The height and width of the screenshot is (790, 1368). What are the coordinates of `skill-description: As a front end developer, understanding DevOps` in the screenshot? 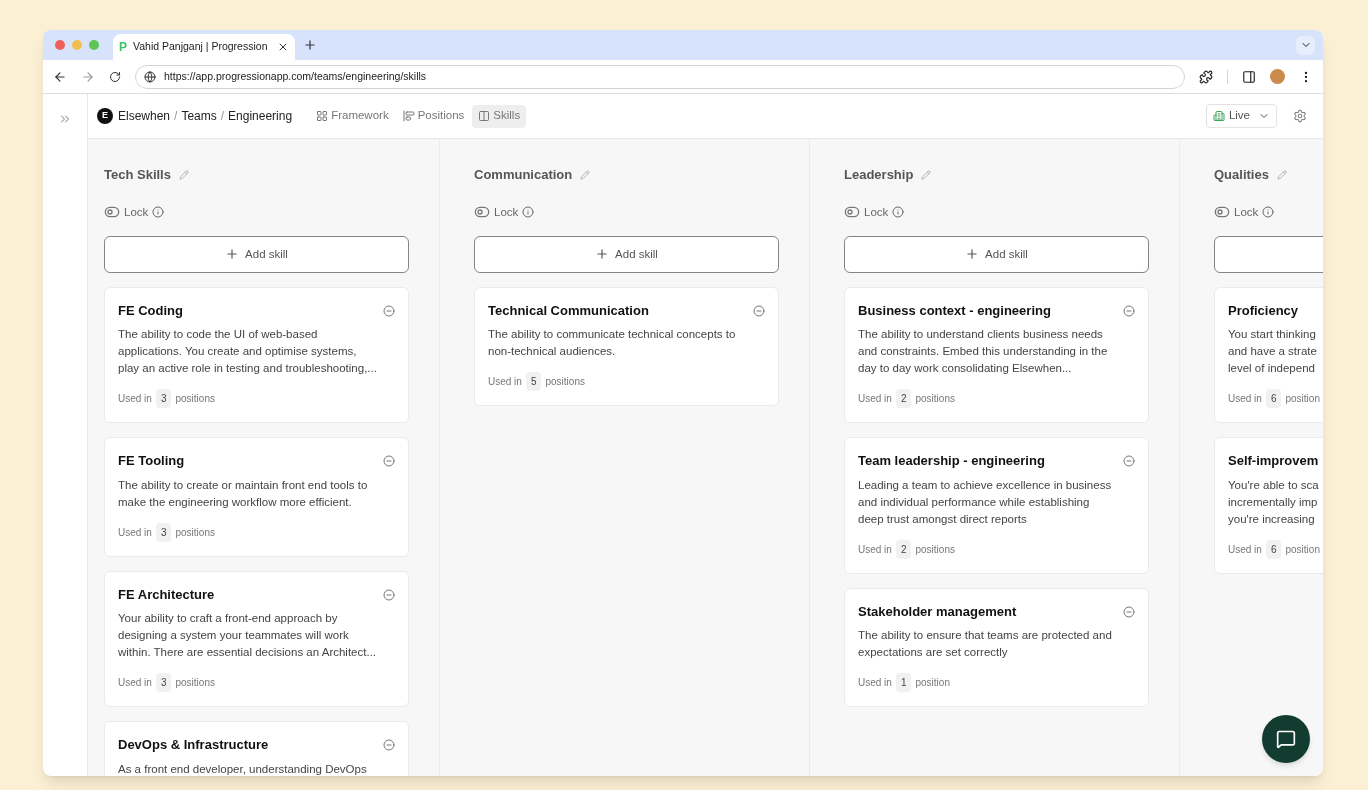 It's located at (243, 768).